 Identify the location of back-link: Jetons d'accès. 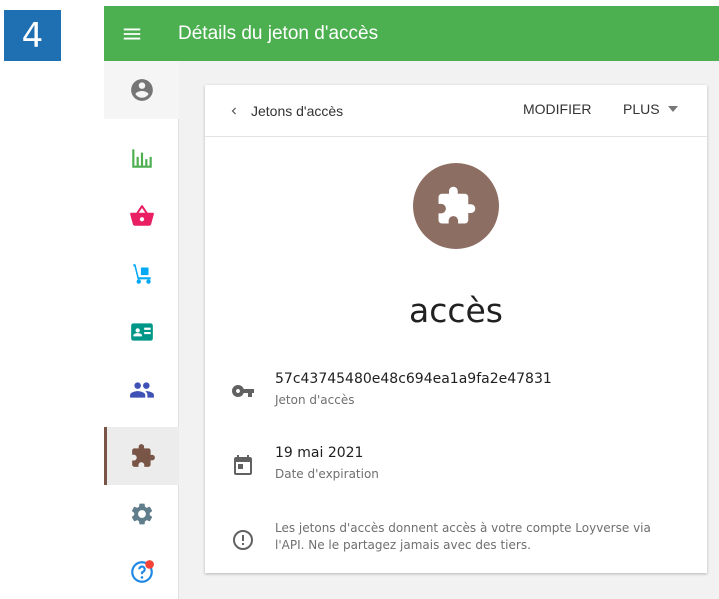
(285, 111).